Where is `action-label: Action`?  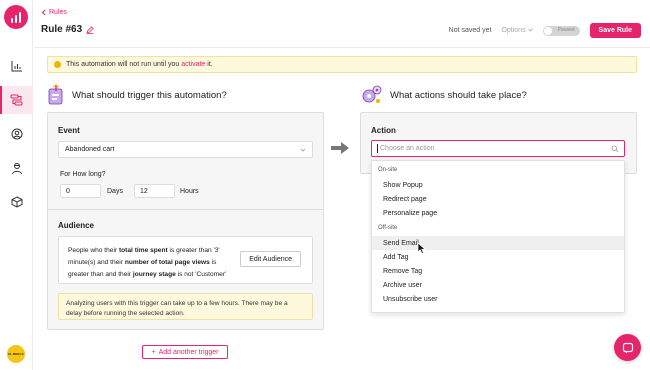 action-label: Action is located at coordinates (383, 130).